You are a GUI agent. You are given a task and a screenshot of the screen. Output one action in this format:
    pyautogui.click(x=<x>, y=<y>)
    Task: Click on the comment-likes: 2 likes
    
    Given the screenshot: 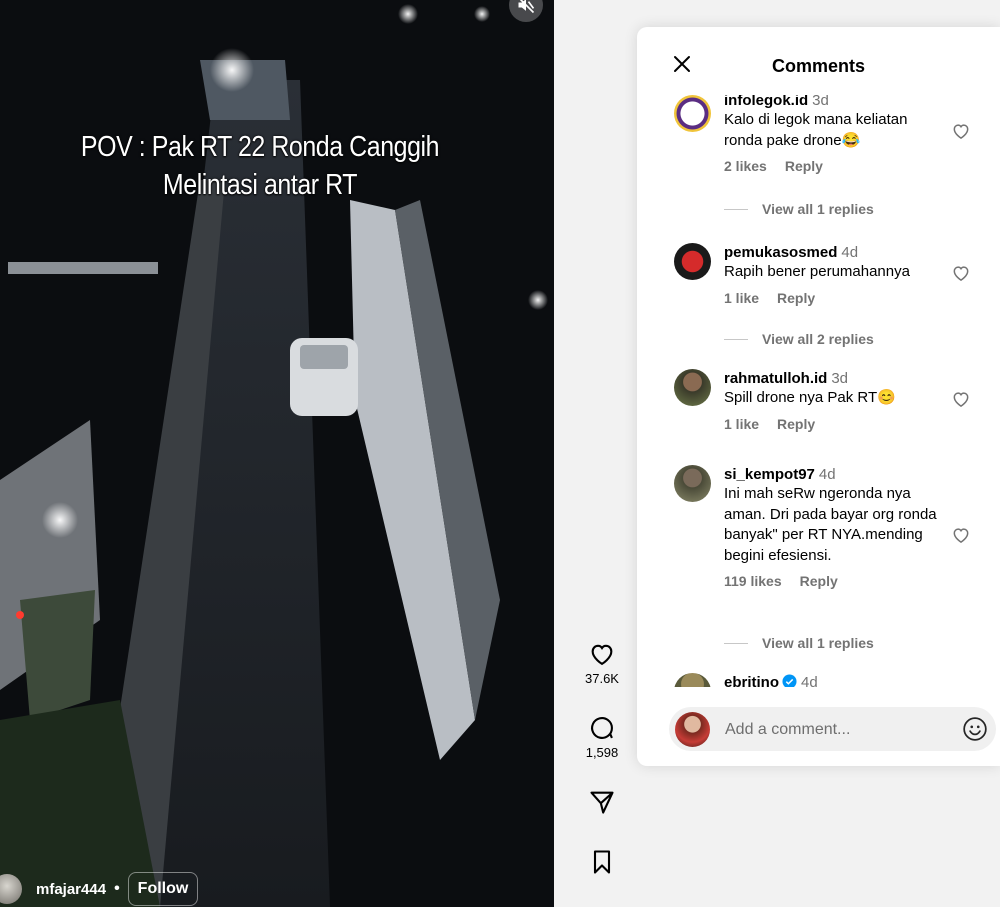 What is the action you would take?
    pyautogui.click(x=745, y=166)
    